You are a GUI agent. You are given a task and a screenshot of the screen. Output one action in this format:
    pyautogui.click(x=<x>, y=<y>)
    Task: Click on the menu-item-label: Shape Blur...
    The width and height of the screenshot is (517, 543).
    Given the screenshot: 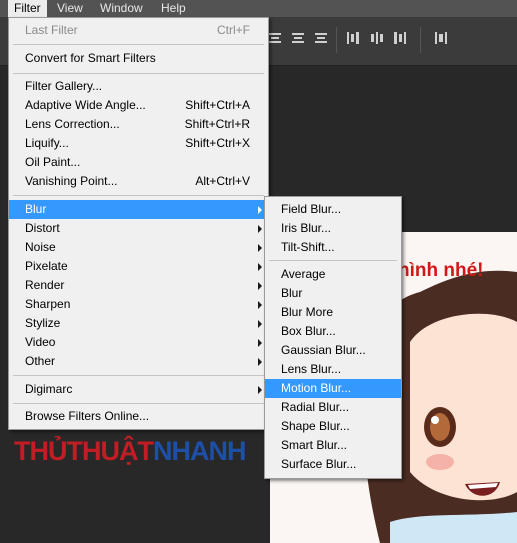 What is the action you would take?
    pyautogui.click(x=315, y=426)
    